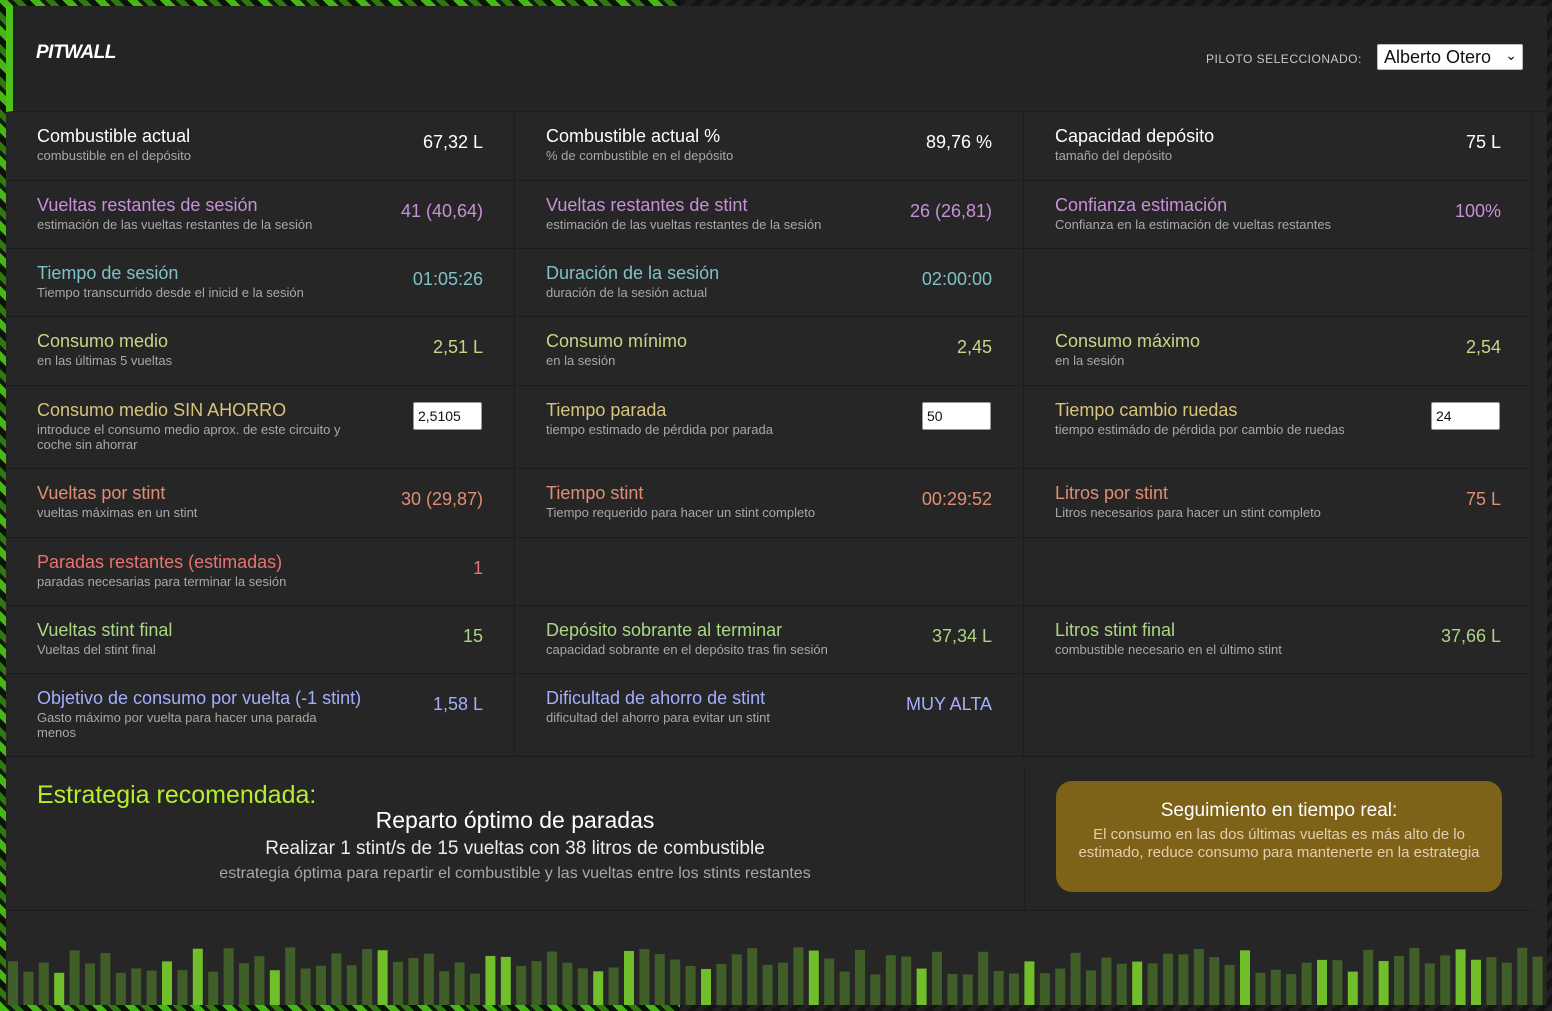  What do you see at coordinates (1146, 410) in the screenshot?
I see `metric-label: Tiempo cambio ruedas` at bounding box center [1146, 410].